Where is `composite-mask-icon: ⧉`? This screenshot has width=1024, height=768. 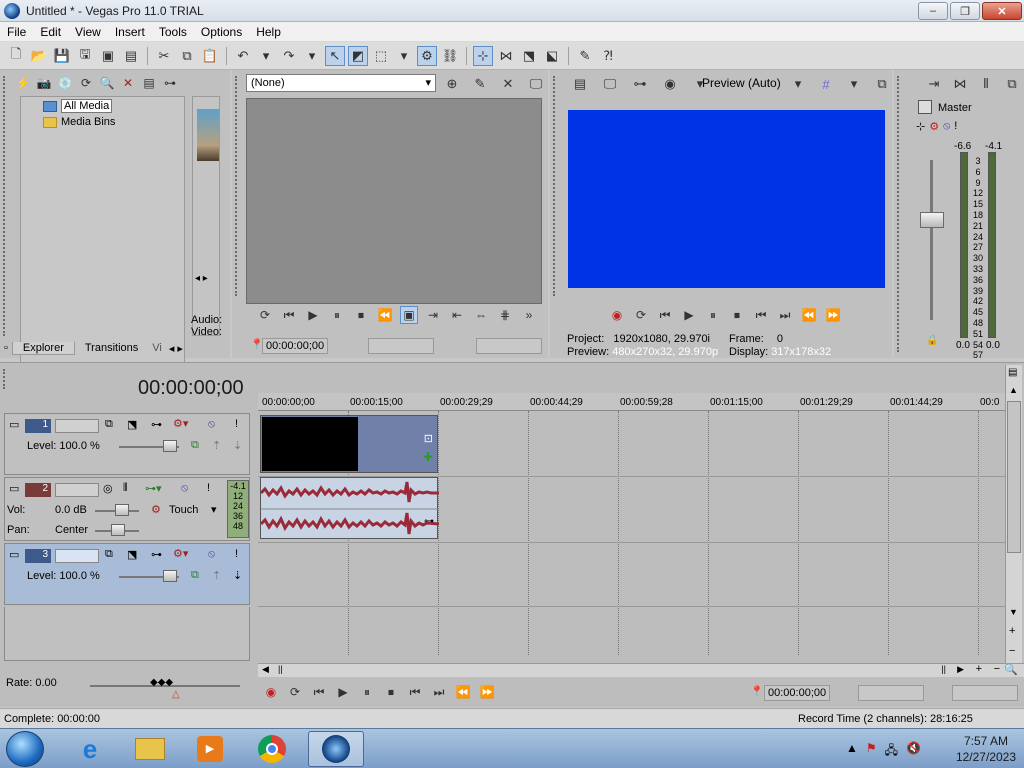
composite-mask-icon: ⧉ is located at coordinates (195, 575).